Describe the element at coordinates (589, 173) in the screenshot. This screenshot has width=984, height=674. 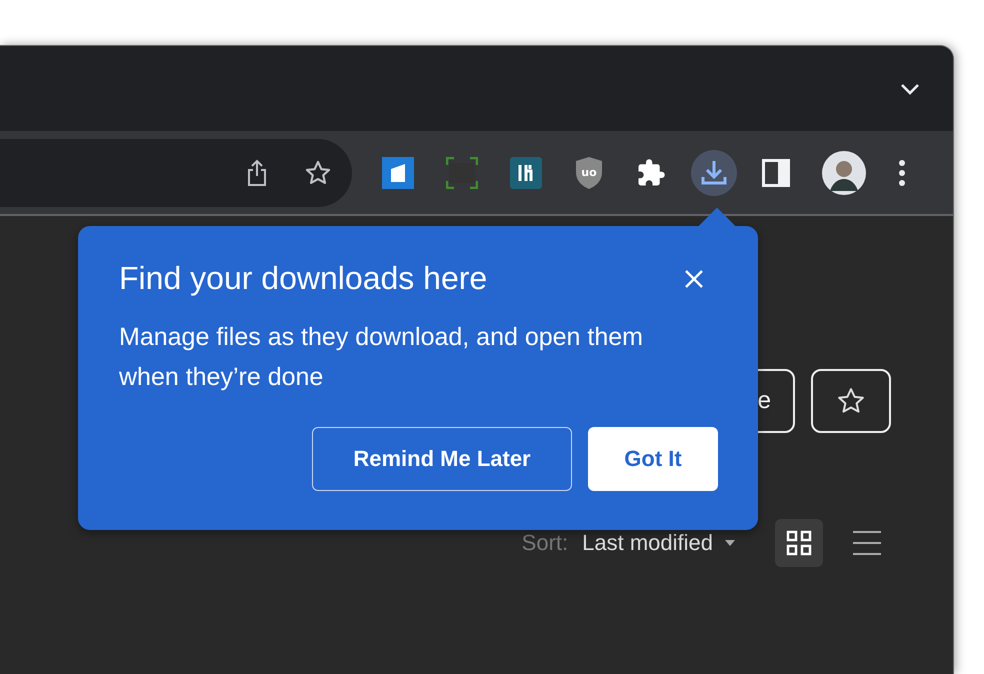
I see `shield-icon: uo` at that location.